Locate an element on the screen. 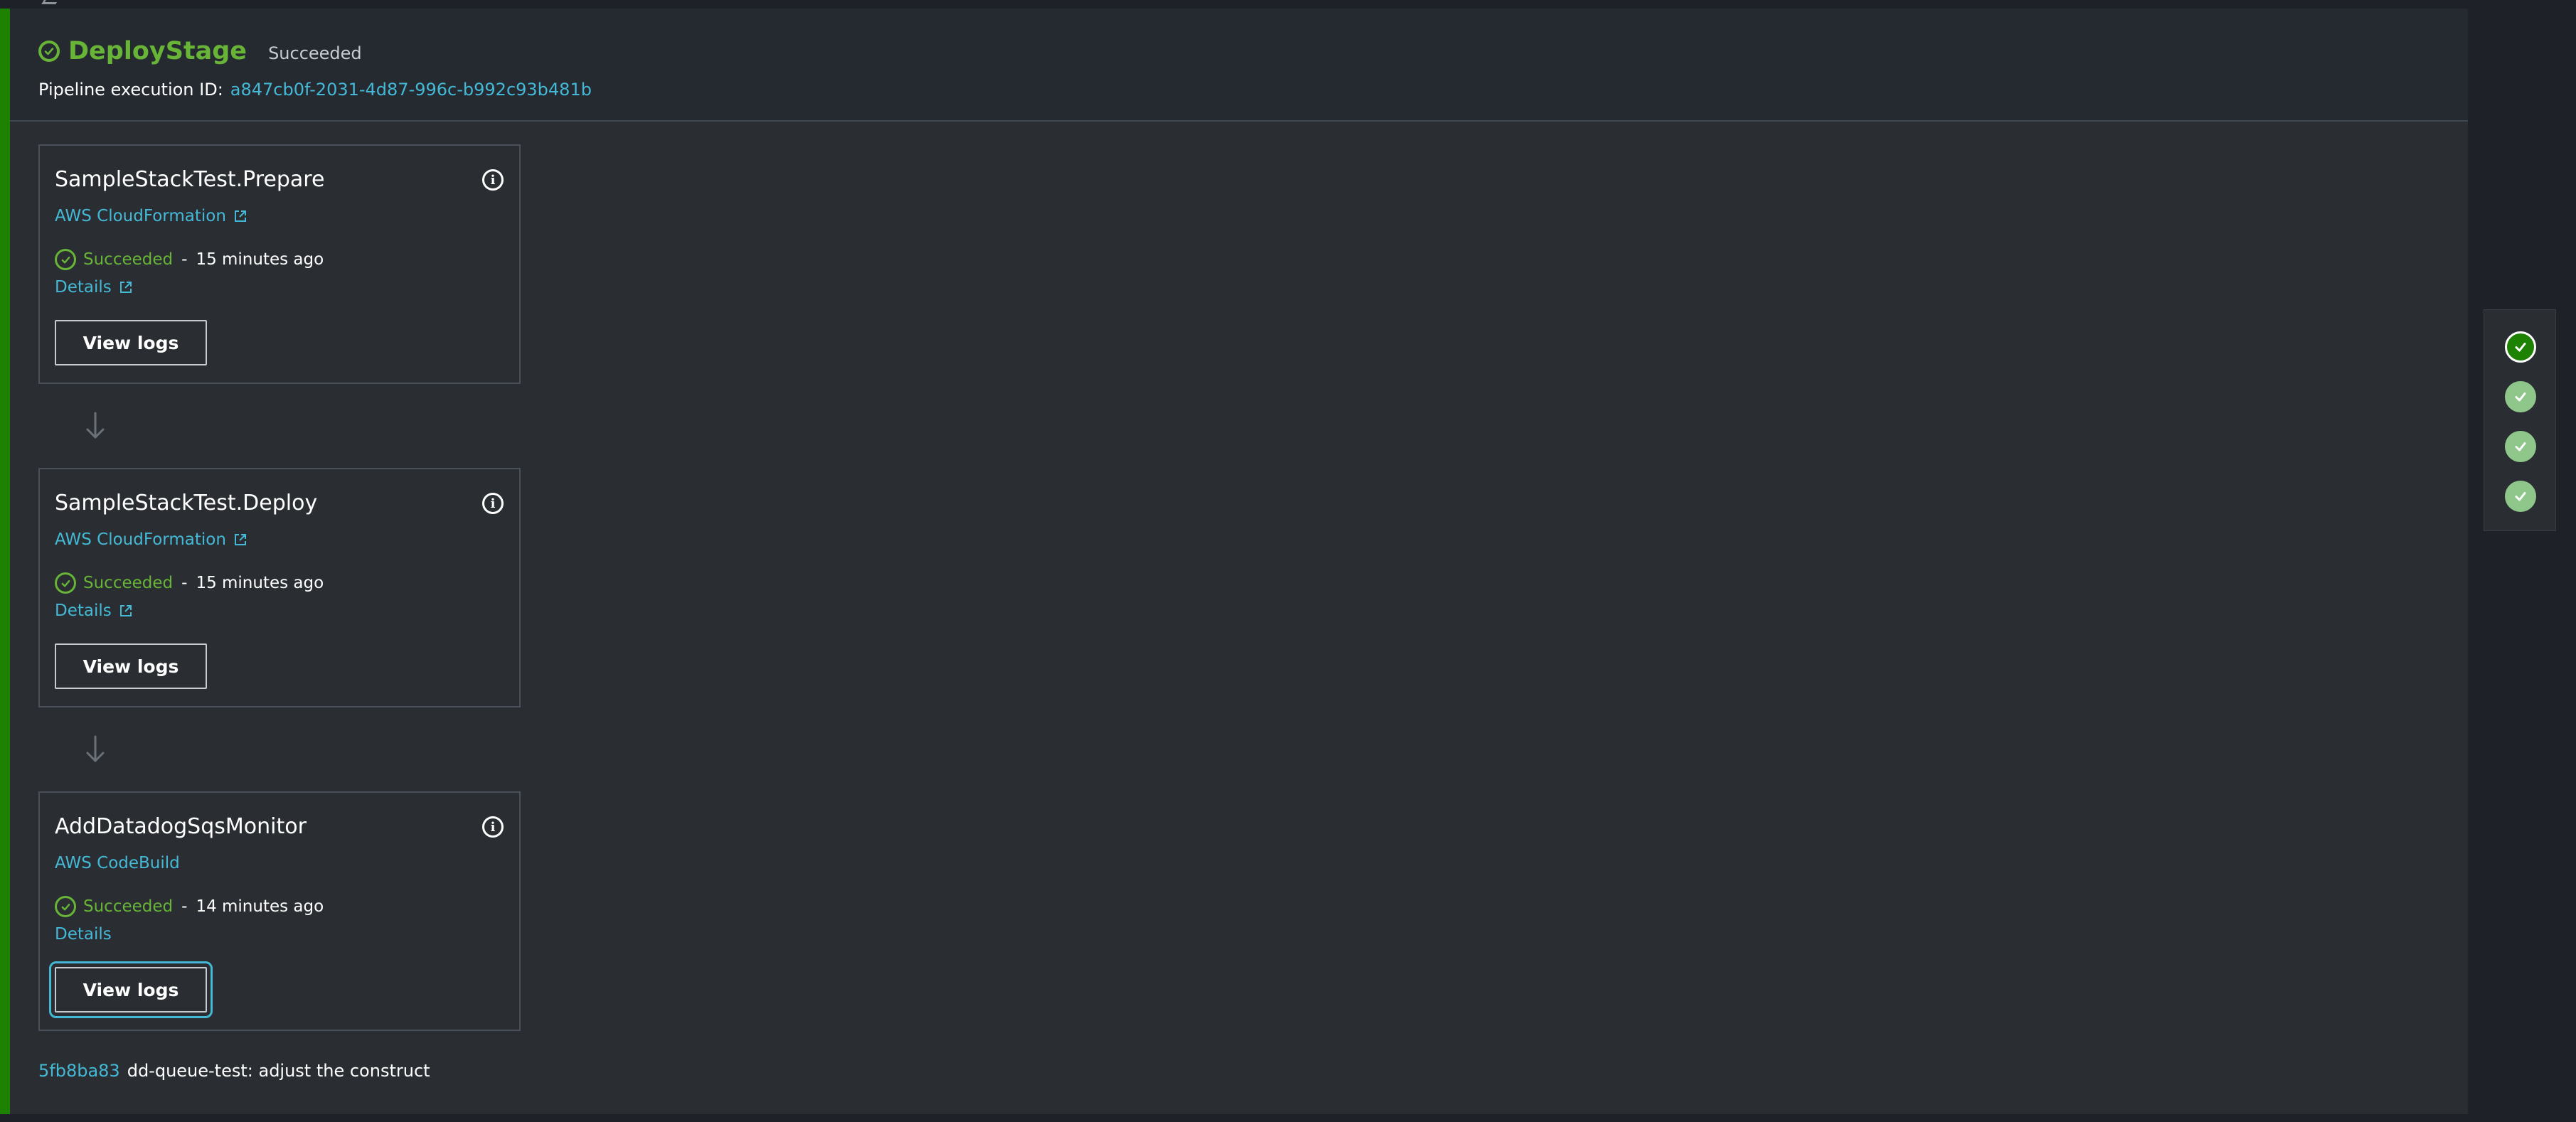 This screenshot has width=2576, height=1122. provider-link: AWS CodeBuild is located at coordinates (117, 863).